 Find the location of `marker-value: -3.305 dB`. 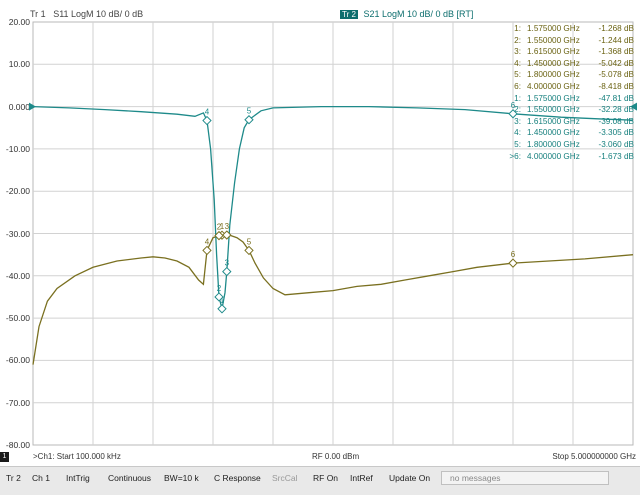

marker-value: -3.305 dB is located at coordinates (616, 133).